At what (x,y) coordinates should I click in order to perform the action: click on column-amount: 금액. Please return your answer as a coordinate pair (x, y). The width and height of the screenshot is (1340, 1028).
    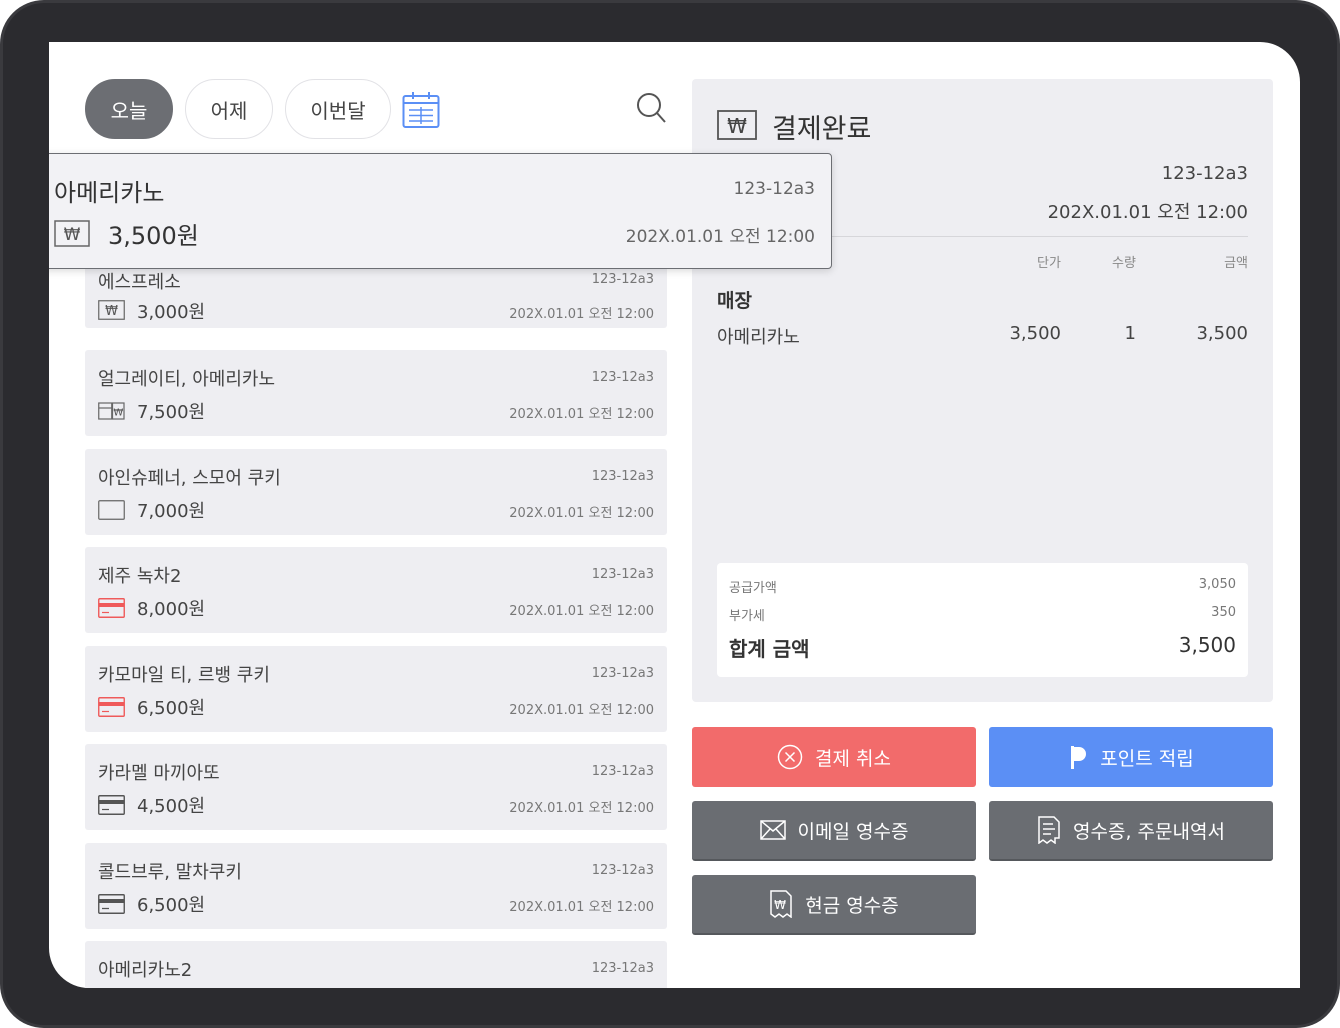
    Looking at the image, I should click on (1236, 263).